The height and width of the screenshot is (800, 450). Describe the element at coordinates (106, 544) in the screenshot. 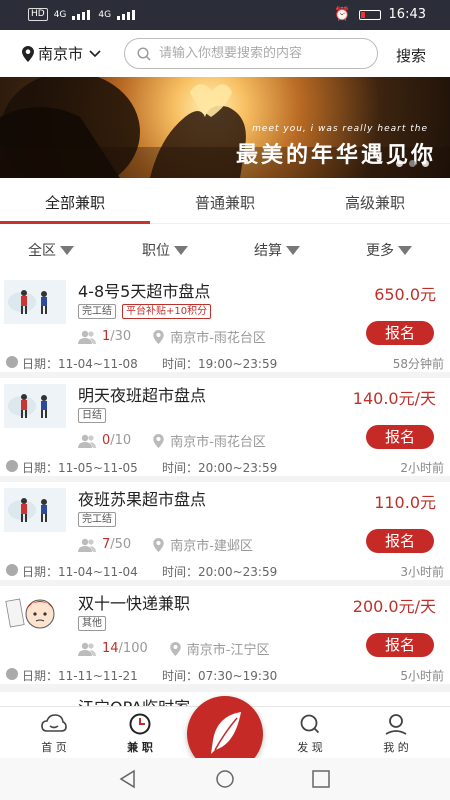

I see `enrolled-count: 7` at that location.